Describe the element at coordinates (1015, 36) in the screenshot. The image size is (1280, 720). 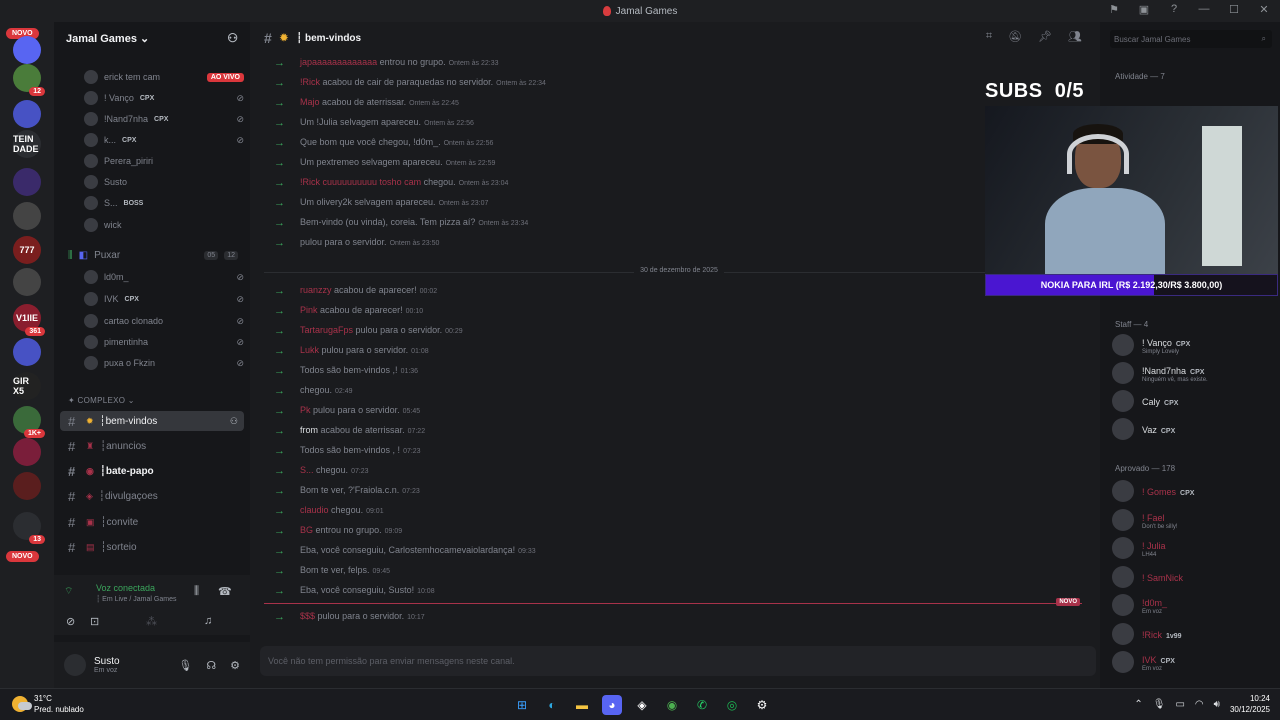
I see `notifications-icon: 🔕︎` at that location.